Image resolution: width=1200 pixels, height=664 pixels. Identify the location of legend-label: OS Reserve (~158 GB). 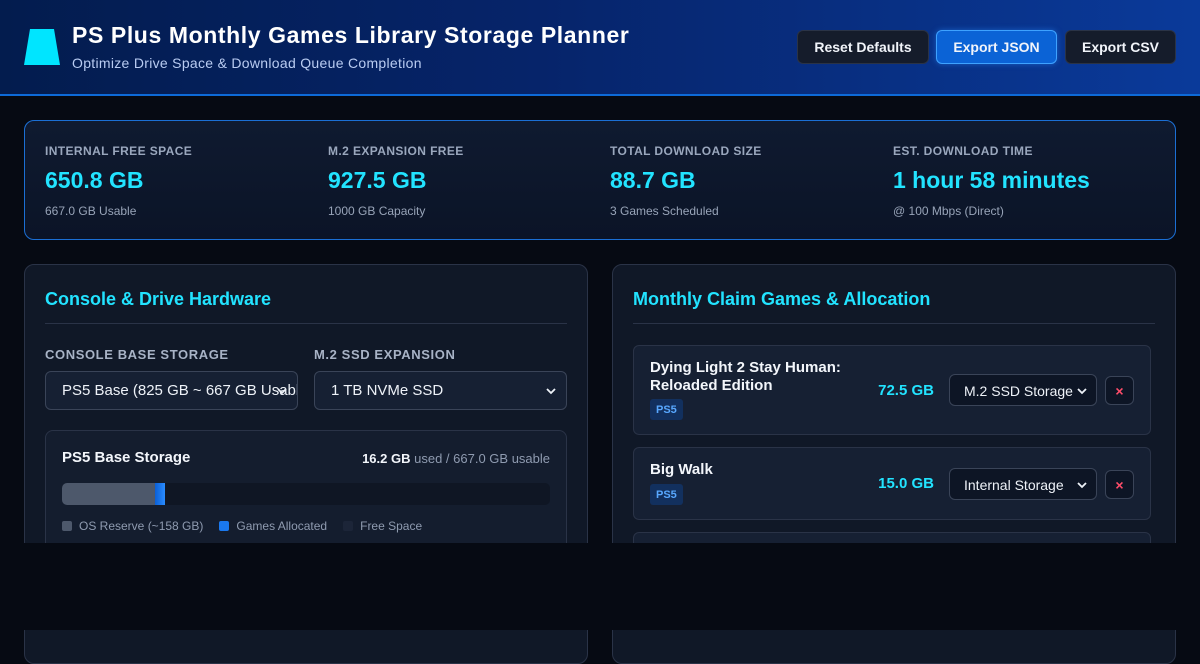
(141, 526).